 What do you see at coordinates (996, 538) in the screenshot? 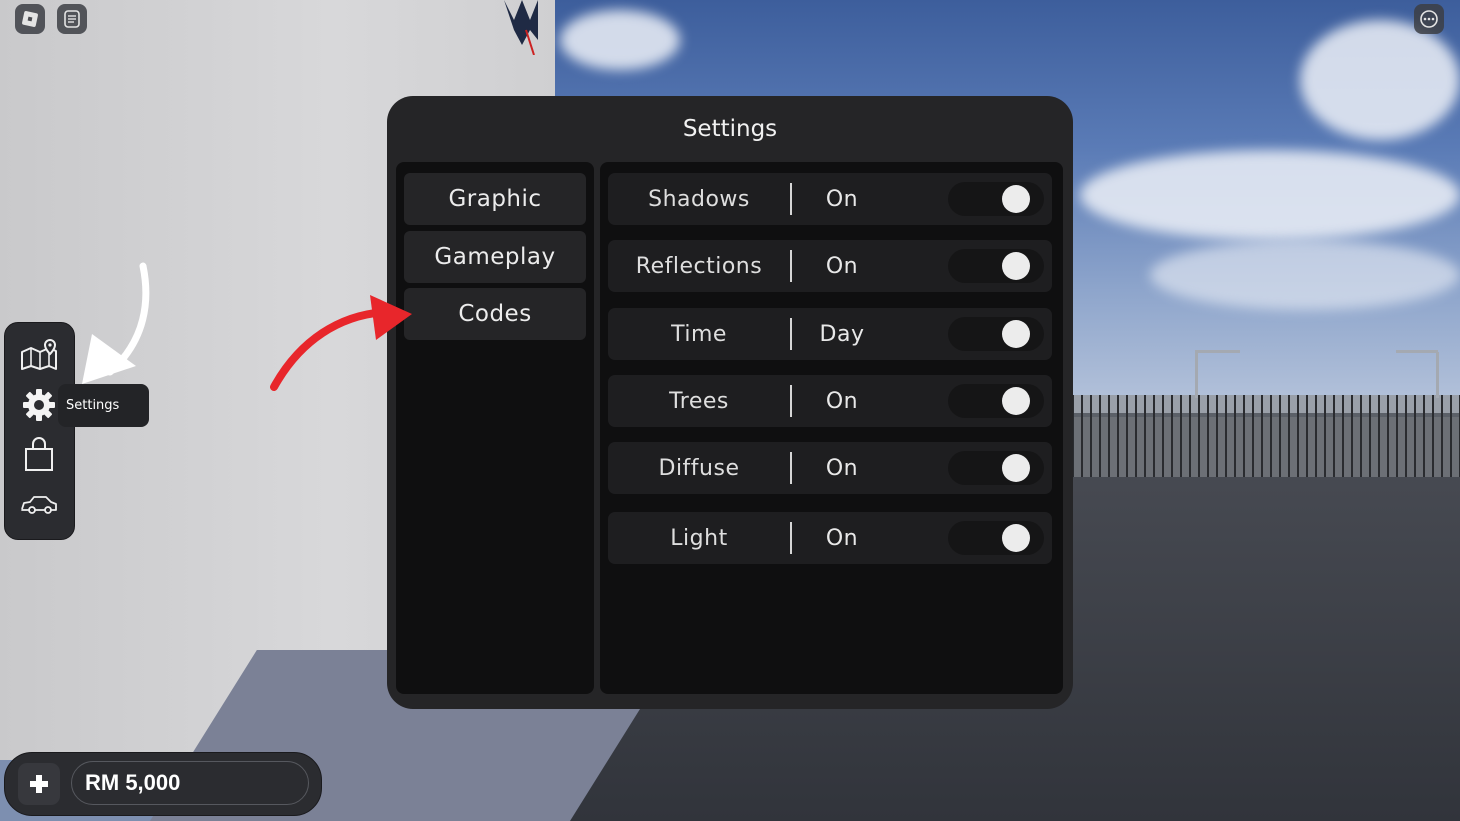
I see `light-toggle` at bounding box center [996, 538].